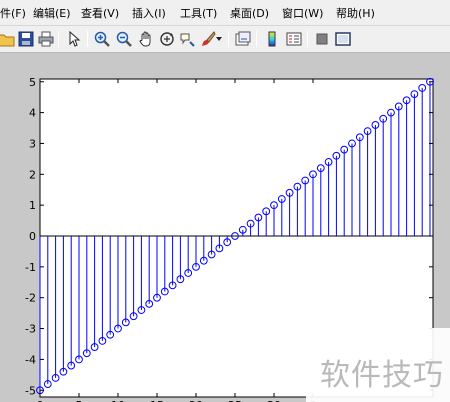 The image size is (450, 402). What do you see at coordinates (272, 39) in the screenshot?
I see `colorbar-icon` at bounding box center [272, 39].